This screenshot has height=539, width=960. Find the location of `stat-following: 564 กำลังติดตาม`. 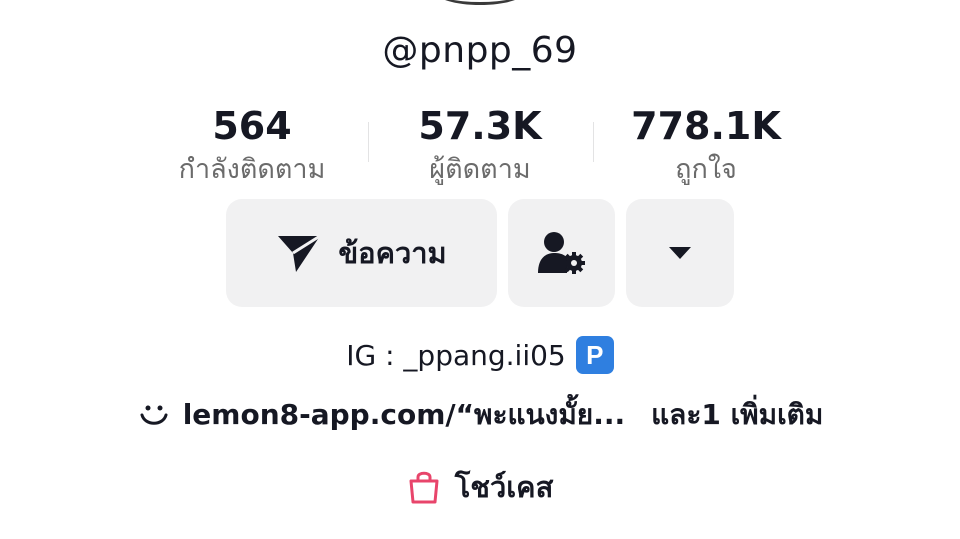

stat-following: 564 กำลังติดตาม is located at coordinates (252, 147).